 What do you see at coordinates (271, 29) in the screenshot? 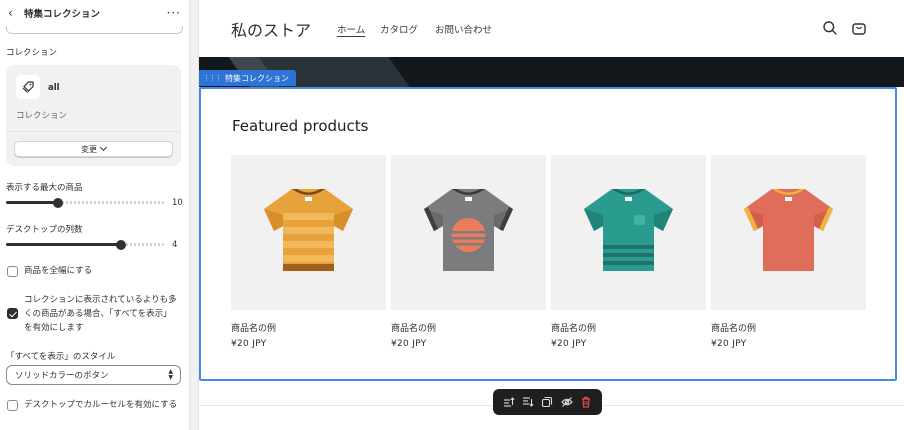
I see `store-logo: 私のストア` at bounding box center [271, 29].